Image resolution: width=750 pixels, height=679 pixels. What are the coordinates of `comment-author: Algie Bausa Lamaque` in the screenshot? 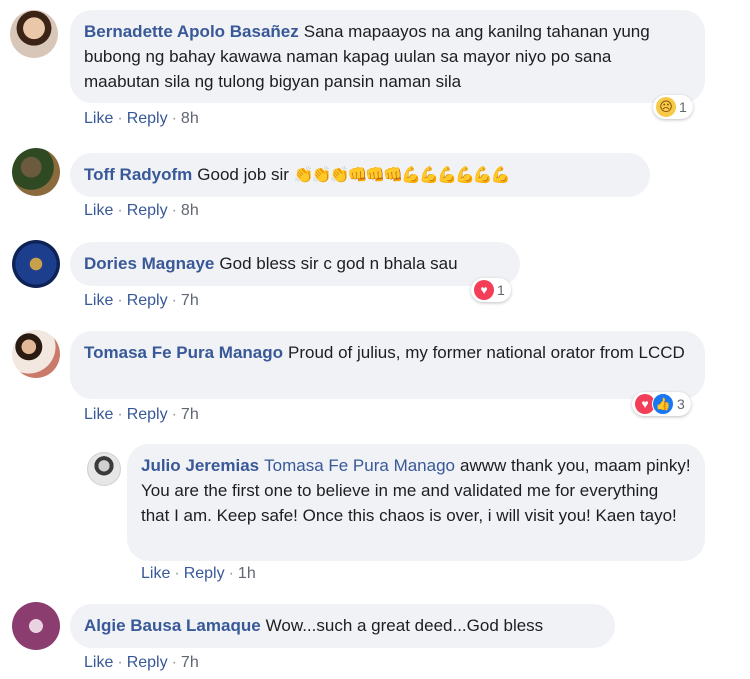 It's located at (172, 625).